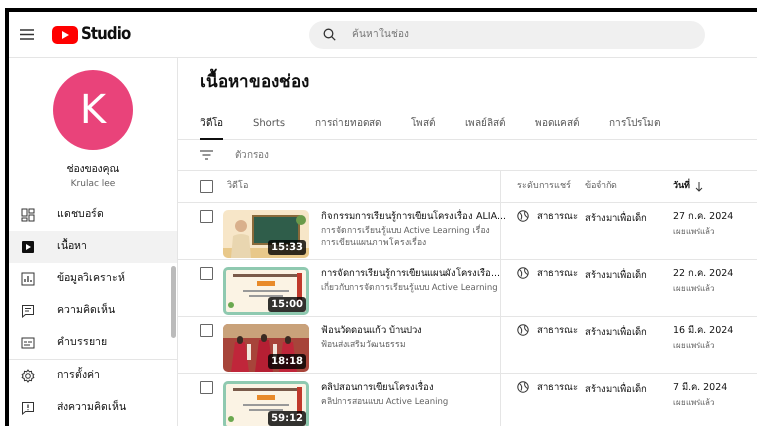 The width and height of the screenshot is (757, 426). What do you see at coordinates (423, 124) in the screenshot?
I see `tab: โพสต์` at bounding box center [423, 124].